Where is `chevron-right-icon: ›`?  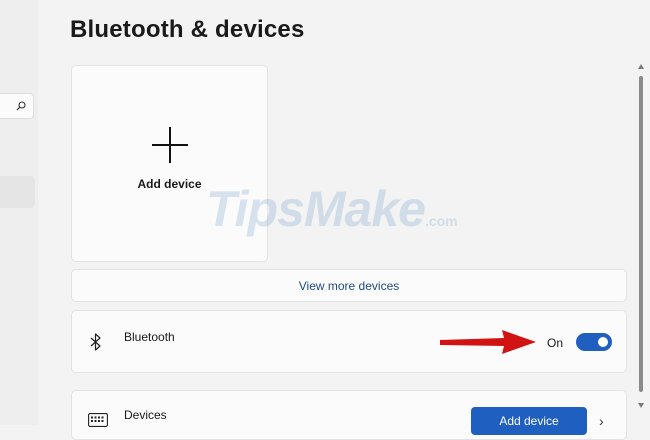 chevron-right-icon: › is located at coordinates (601, 421).